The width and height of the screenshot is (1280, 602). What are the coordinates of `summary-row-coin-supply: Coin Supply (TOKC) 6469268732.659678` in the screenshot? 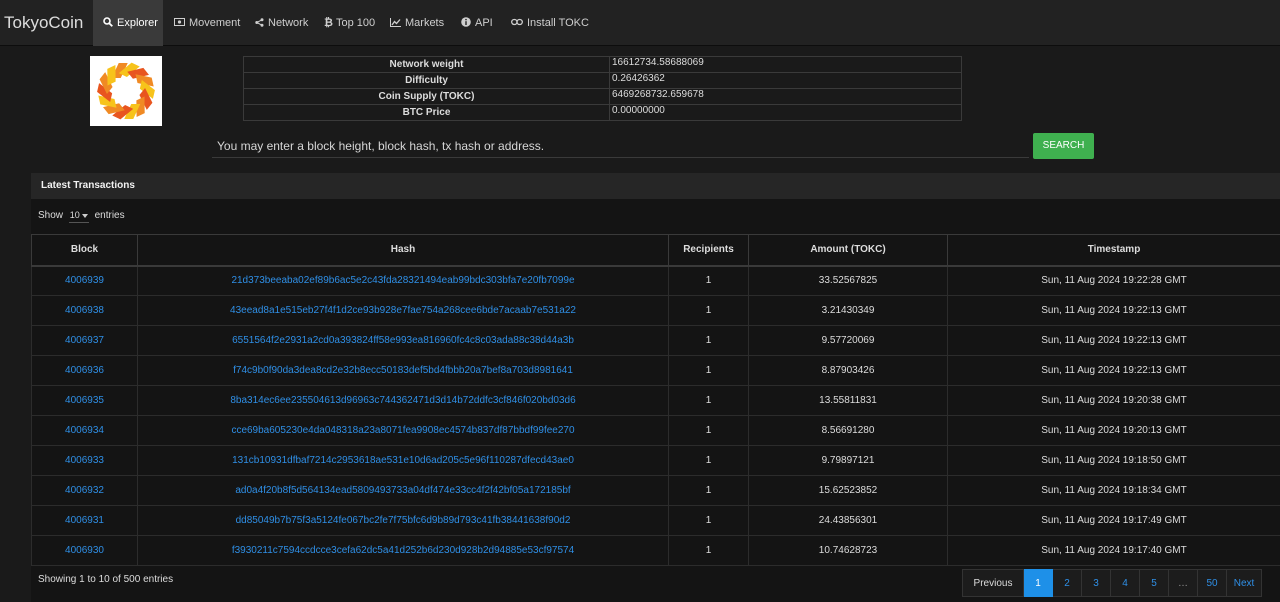 It's located at (602, 96).